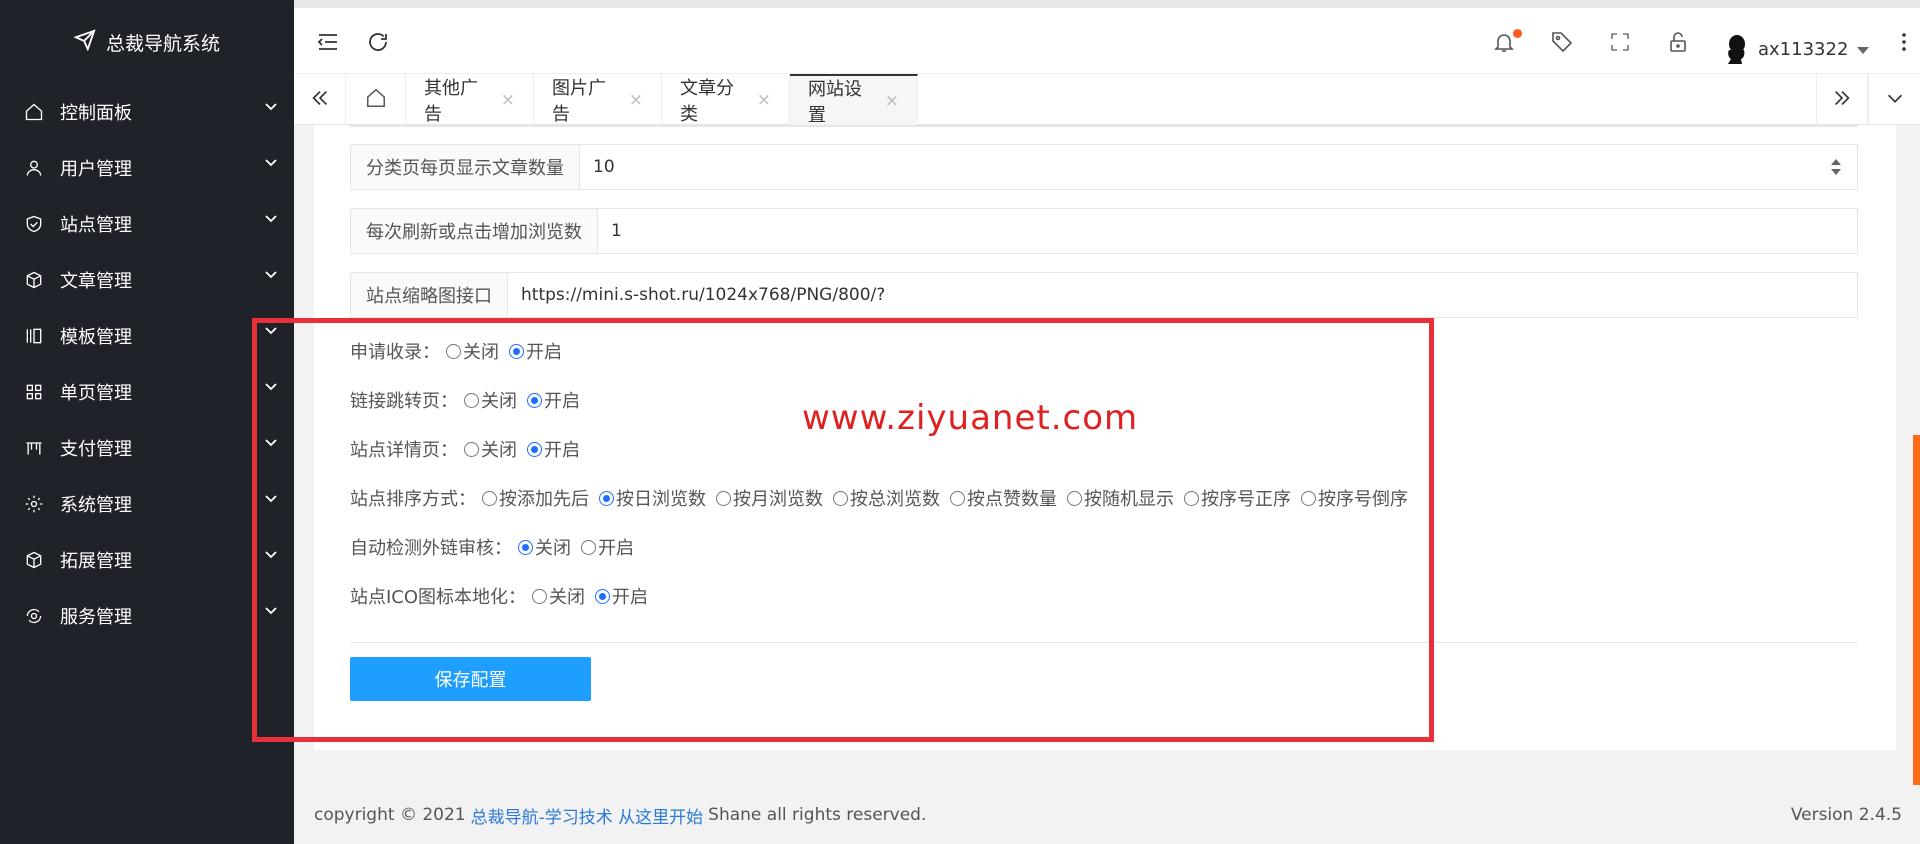 The image size is (1920, 844). I want to click on sidebar-item-10: 服务管理, so click(147, 616).